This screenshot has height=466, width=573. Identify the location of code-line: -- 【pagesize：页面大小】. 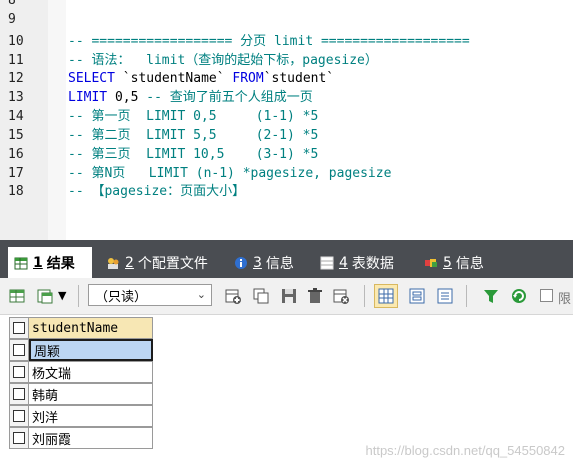
(156, 191).